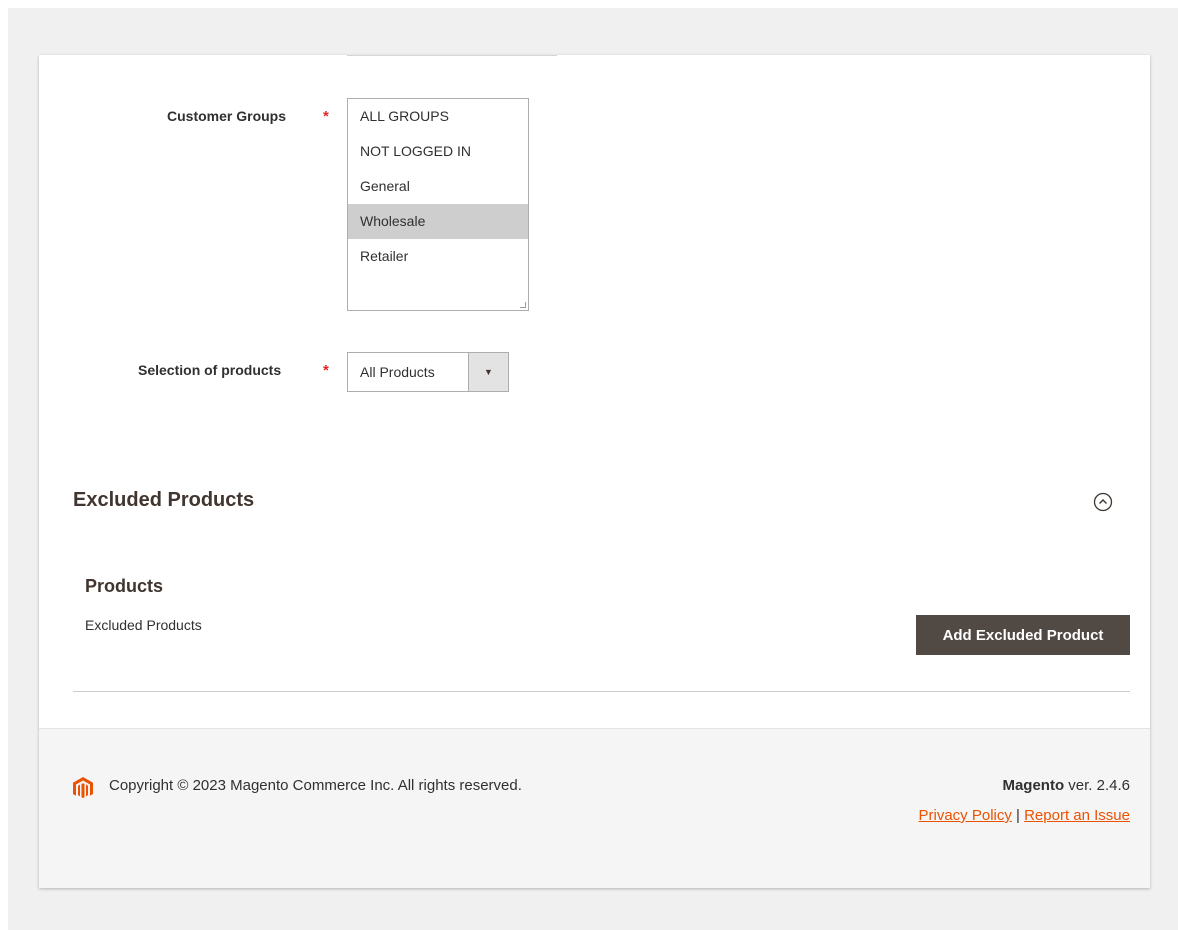  I want to click on chevron-up-circle-icon, so click(1103, 502).